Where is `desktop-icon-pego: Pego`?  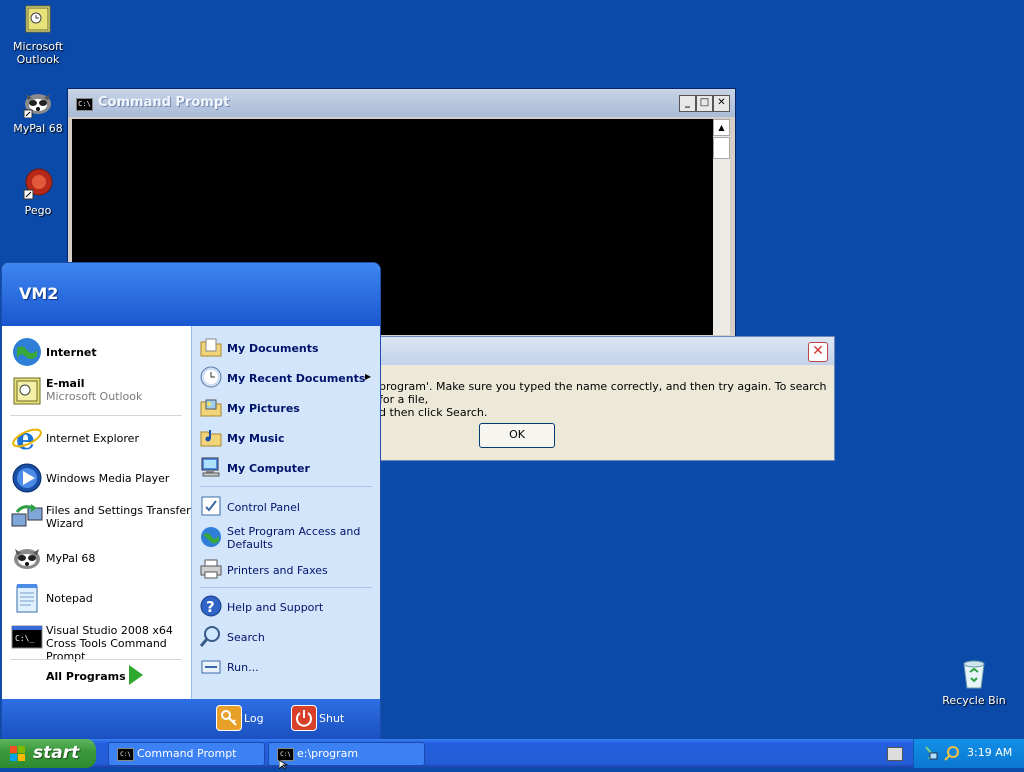 desktop-icon-pego: Pego is located at coordinates (38, 192).